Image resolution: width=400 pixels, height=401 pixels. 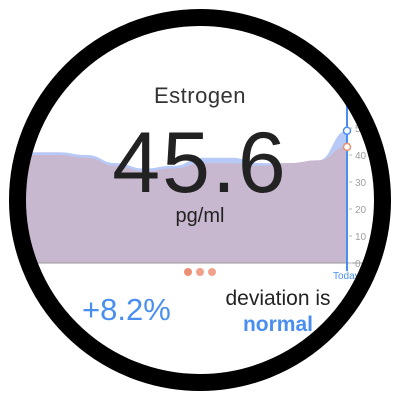 I want to click on today-label: Today, so click(x=346, y=276).